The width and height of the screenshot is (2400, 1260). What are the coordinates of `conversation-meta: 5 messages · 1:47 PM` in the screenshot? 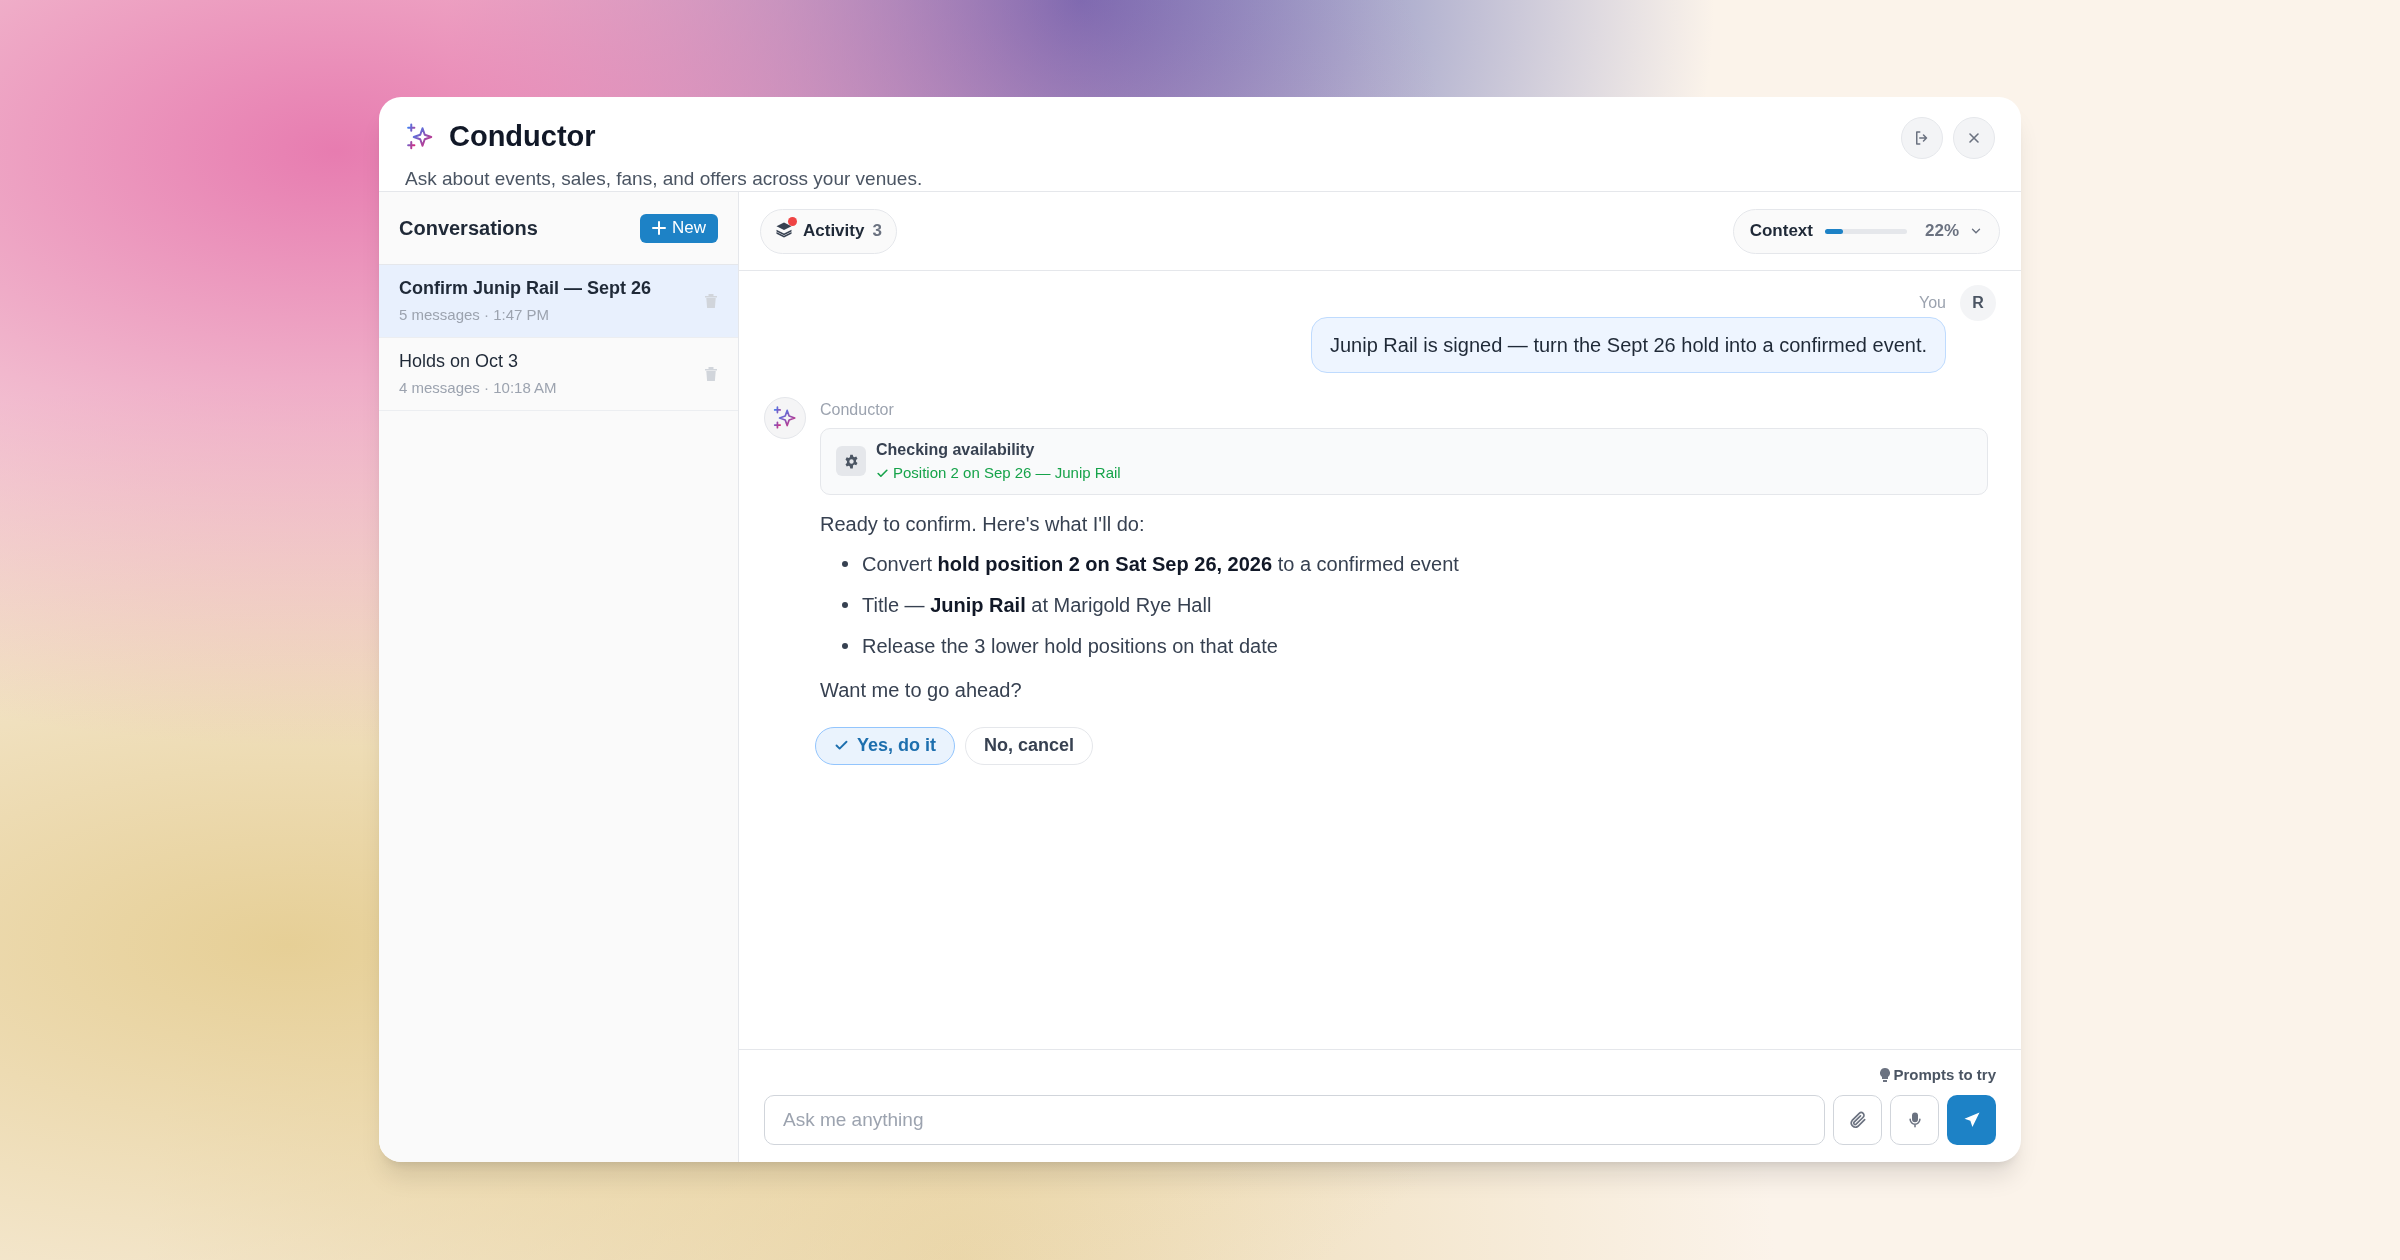 It's located at (475, 315).